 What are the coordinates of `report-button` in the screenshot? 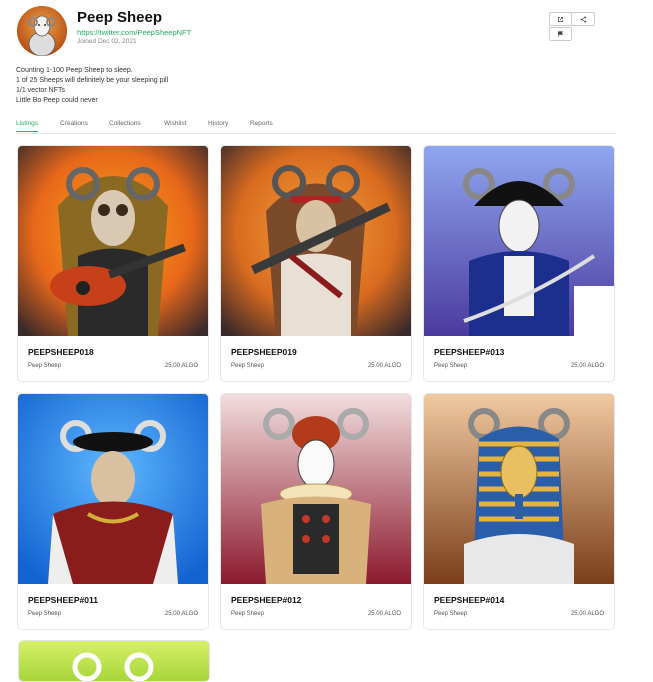 It's located at (560, 34).